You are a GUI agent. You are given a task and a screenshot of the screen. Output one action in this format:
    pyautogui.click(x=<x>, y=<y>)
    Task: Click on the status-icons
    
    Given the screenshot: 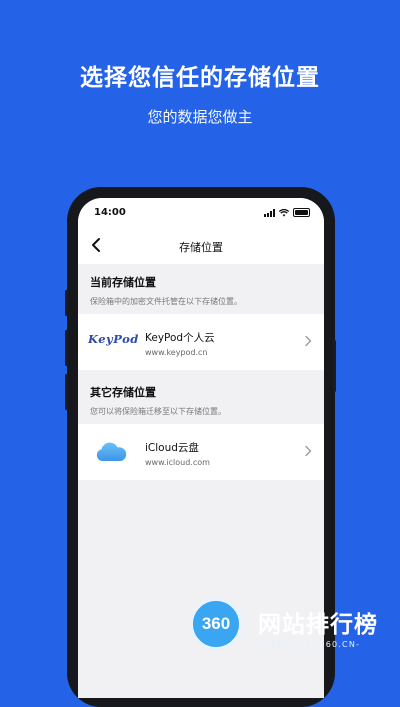 What is the action you would take?
    pyautogui.click(x=287, y=212)
    